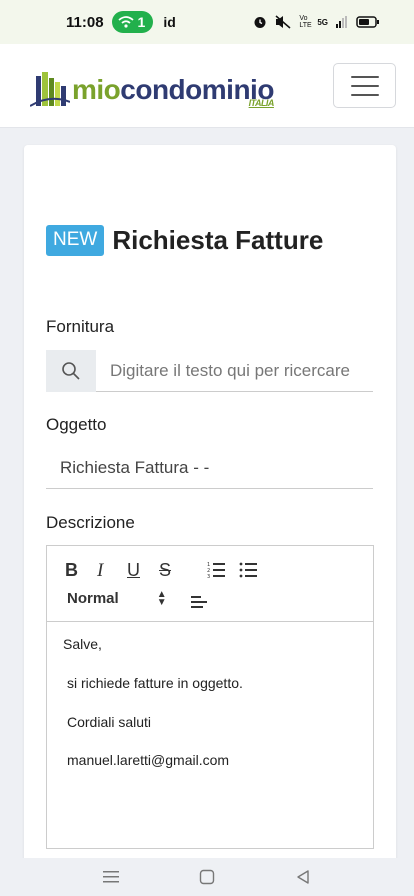 This screenshot has height=896, width=414. I want to click on search-addon, so click(71, 371).